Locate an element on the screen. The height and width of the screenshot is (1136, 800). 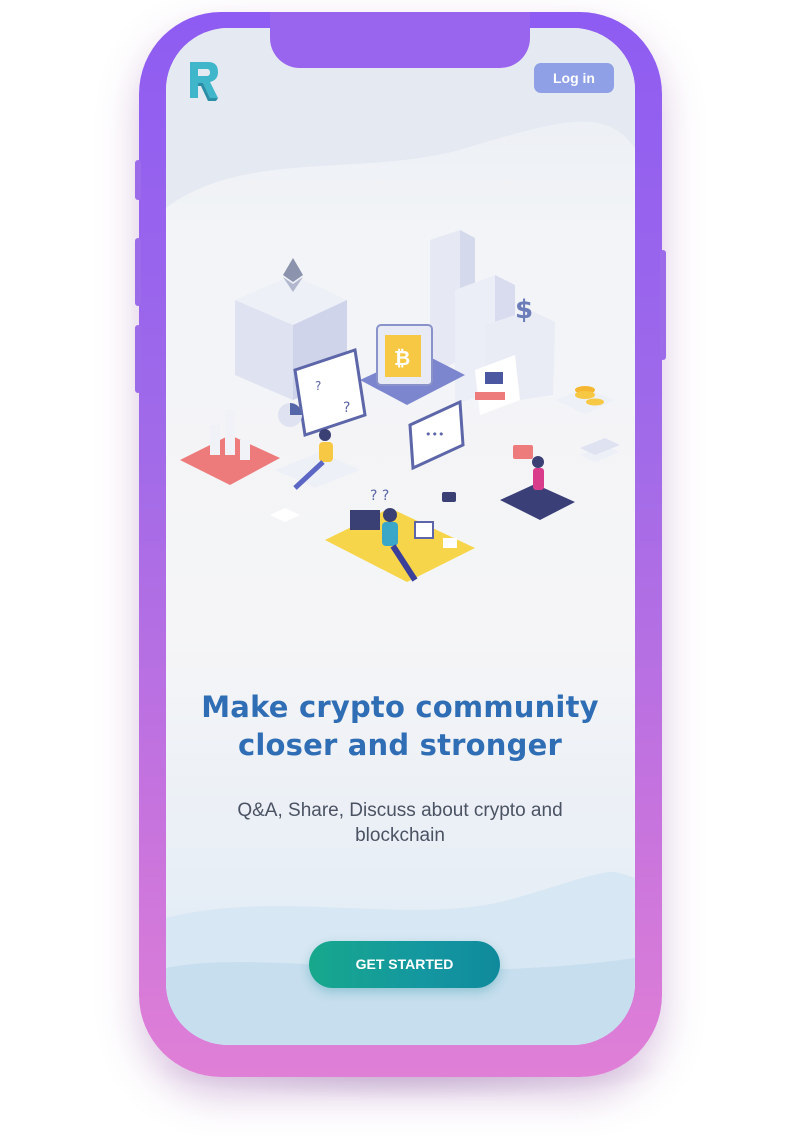
mute-switch is located at coordinates (138, 180).